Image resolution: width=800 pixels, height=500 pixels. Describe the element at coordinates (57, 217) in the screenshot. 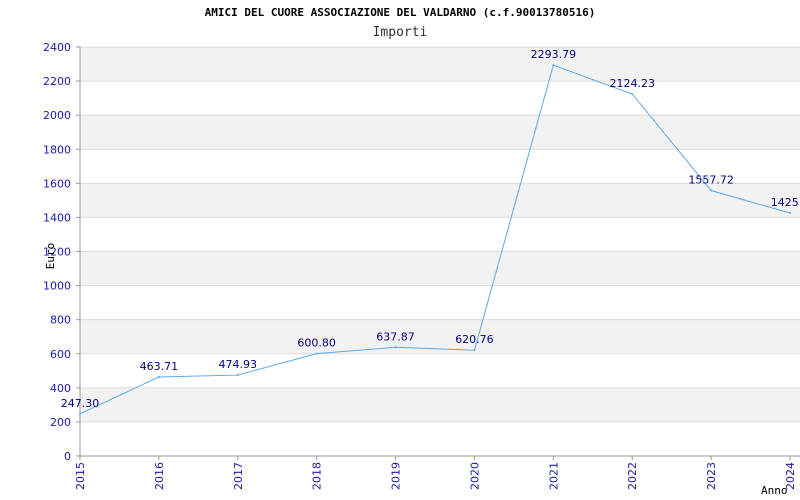

I see `y-tick-label: 1400` at that location.